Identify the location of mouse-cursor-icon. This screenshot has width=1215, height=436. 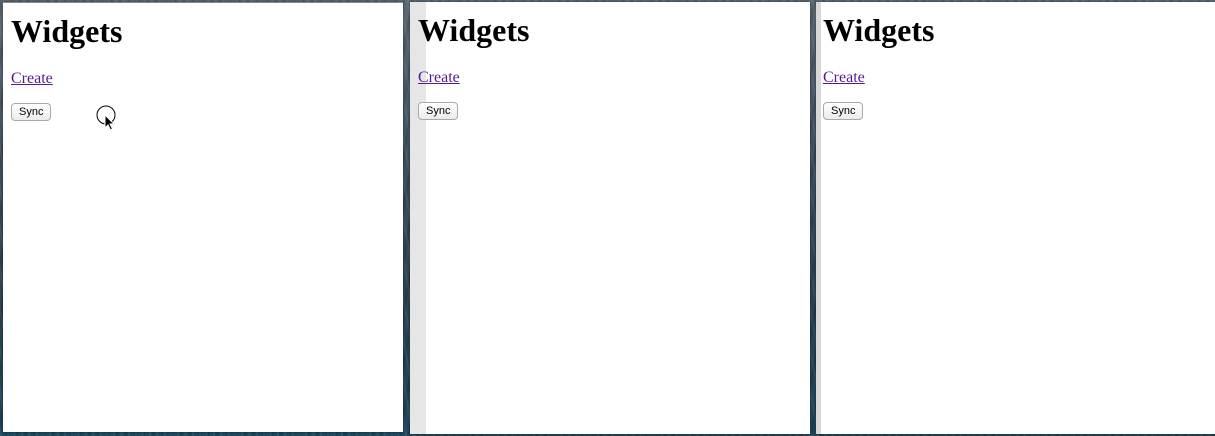
(106, 118).